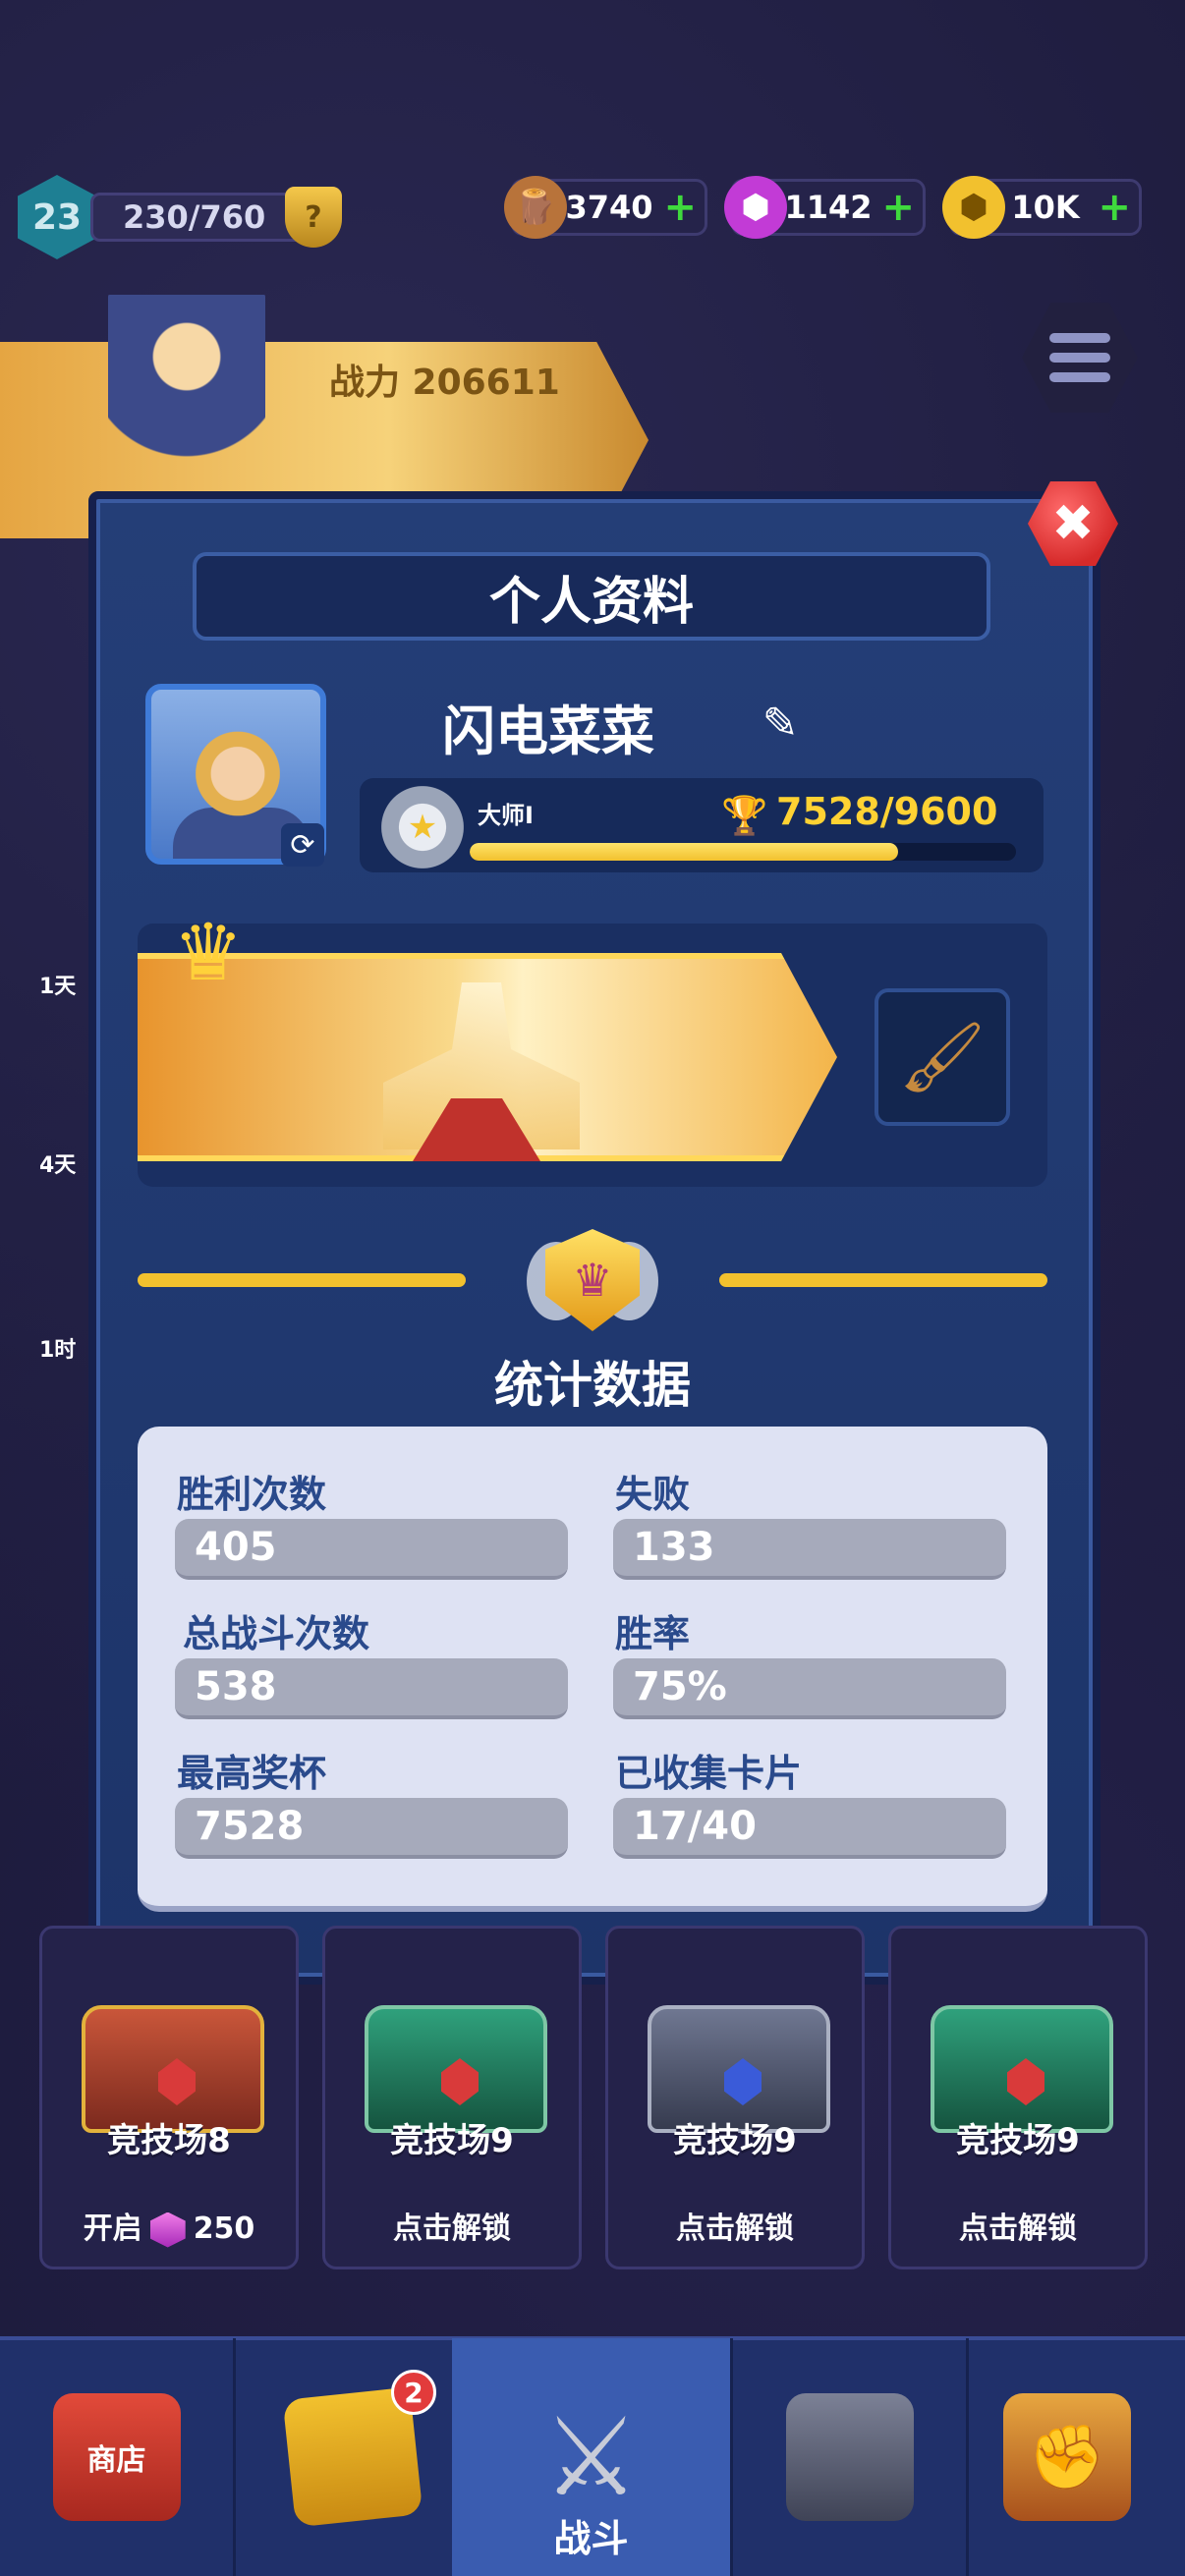  Describe the element at coordinates (168, 2230) in the screenshot. I see `purple-gem-icon` at that location.